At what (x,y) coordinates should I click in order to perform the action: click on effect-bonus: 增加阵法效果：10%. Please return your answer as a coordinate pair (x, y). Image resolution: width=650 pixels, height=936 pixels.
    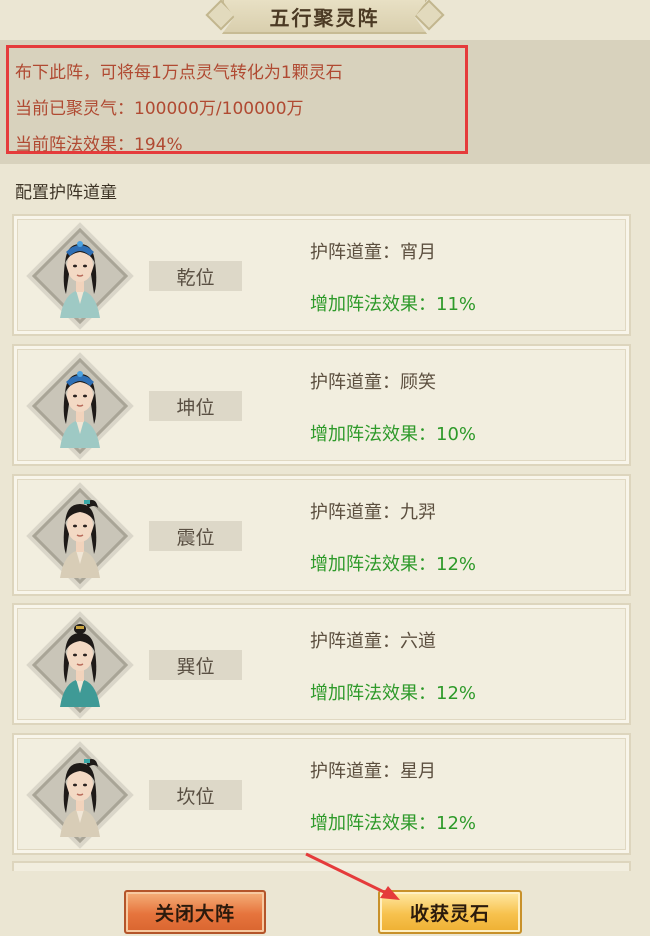
    Looking at the image, I should click on (393, 434).